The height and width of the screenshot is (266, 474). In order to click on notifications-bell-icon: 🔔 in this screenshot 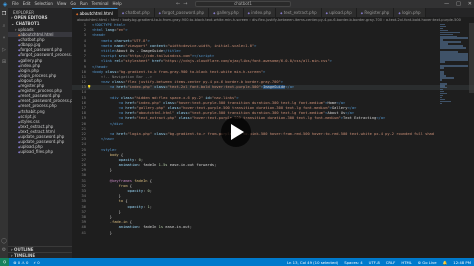, I will do `click(445, 262)`.